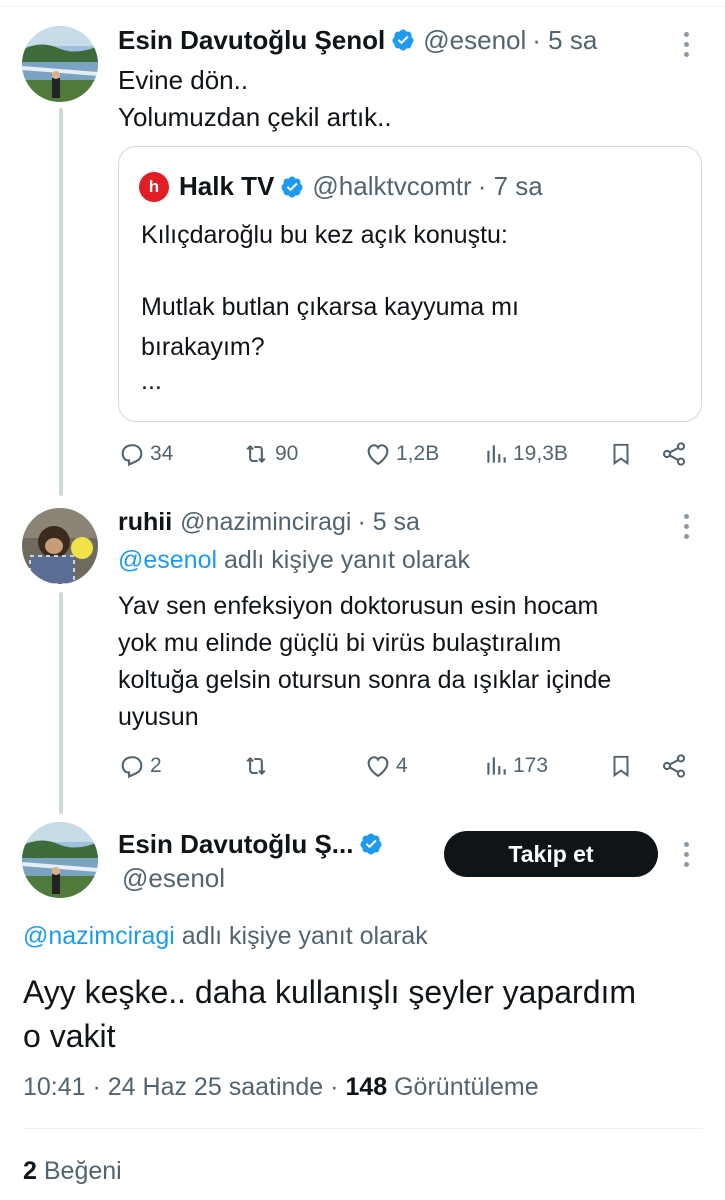  What do you see at coordinates (269, 454) in the screenshot?
I see `repost-button: 90` at bounding box center [269, 454].